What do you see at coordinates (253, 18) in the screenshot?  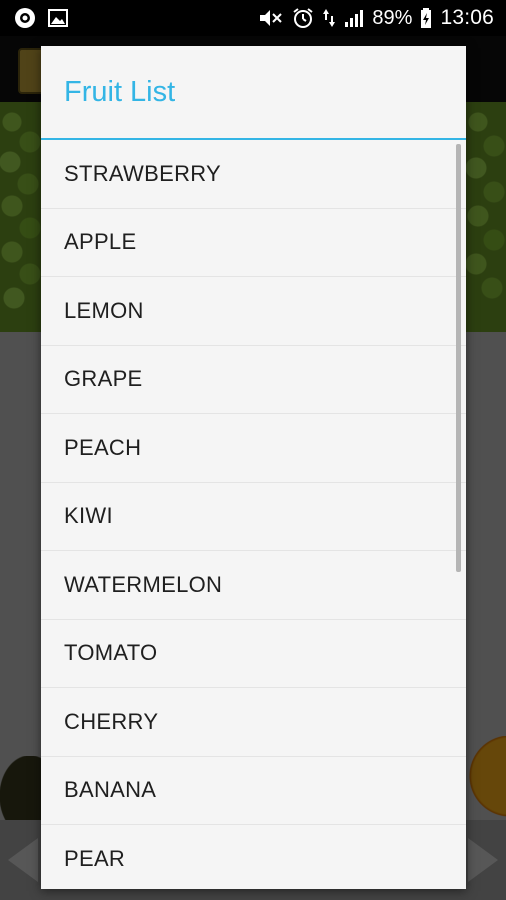 I see `status-bar: 89% 13:06` at bounding box center [253, 18].